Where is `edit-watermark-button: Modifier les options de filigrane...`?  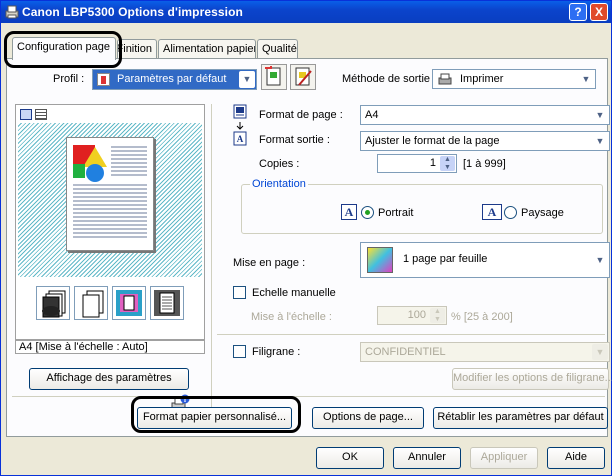
edit-watermark-button: Modifier les options de filigrane... is located at coordinates (532, 379).